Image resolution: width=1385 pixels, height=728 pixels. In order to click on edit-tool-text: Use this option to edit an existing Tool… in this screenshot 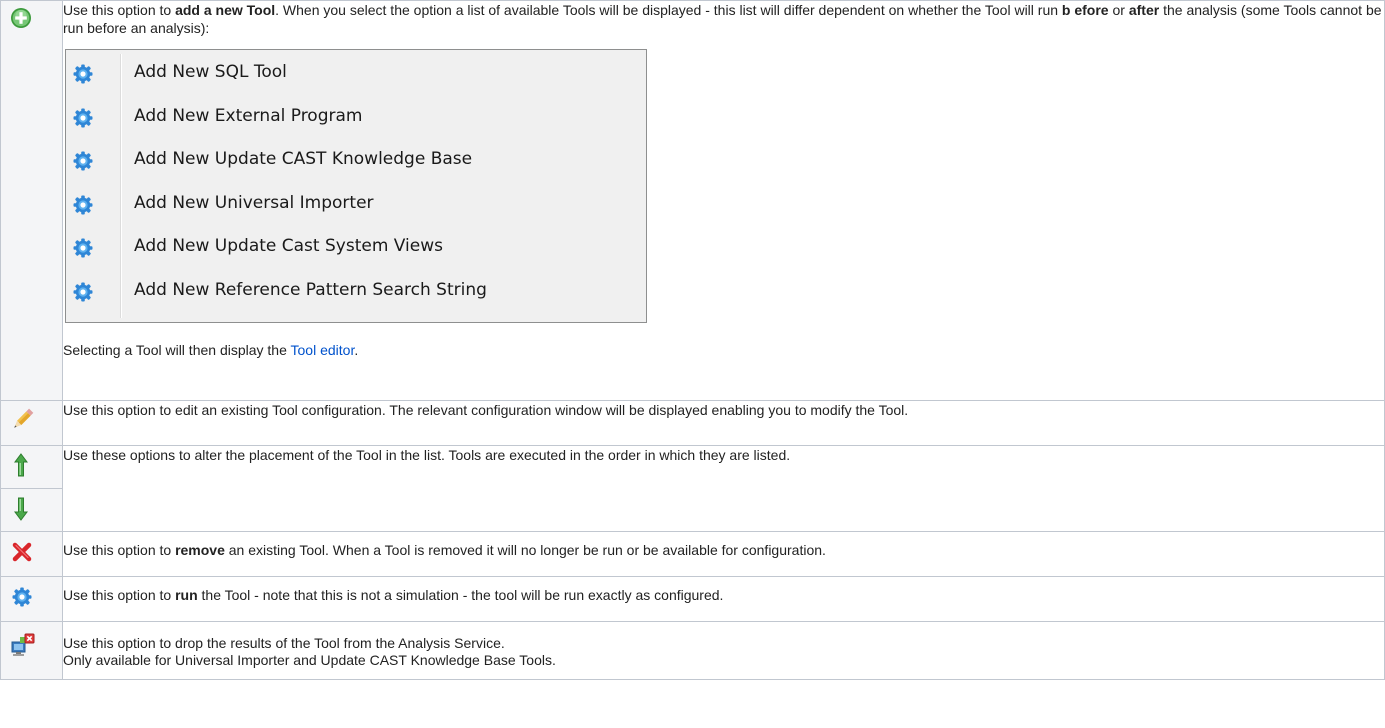, I will do `click(486, 410)`.